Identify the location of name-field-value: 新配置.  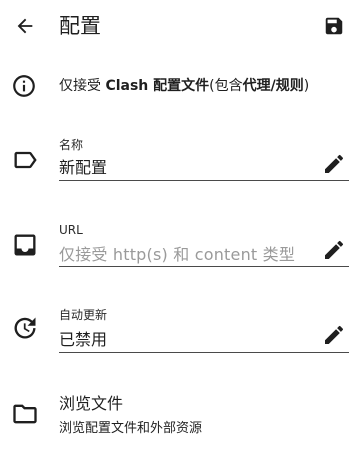
(83, 167).